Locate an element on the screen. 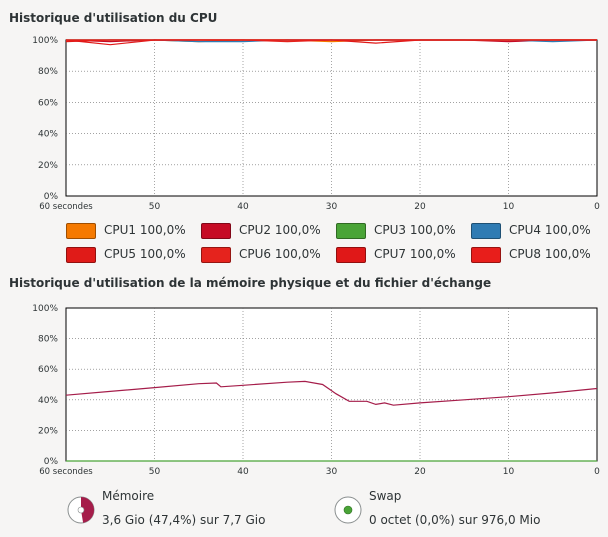  memory-y-tick-label: 60% is located at coordinates (48, 370).